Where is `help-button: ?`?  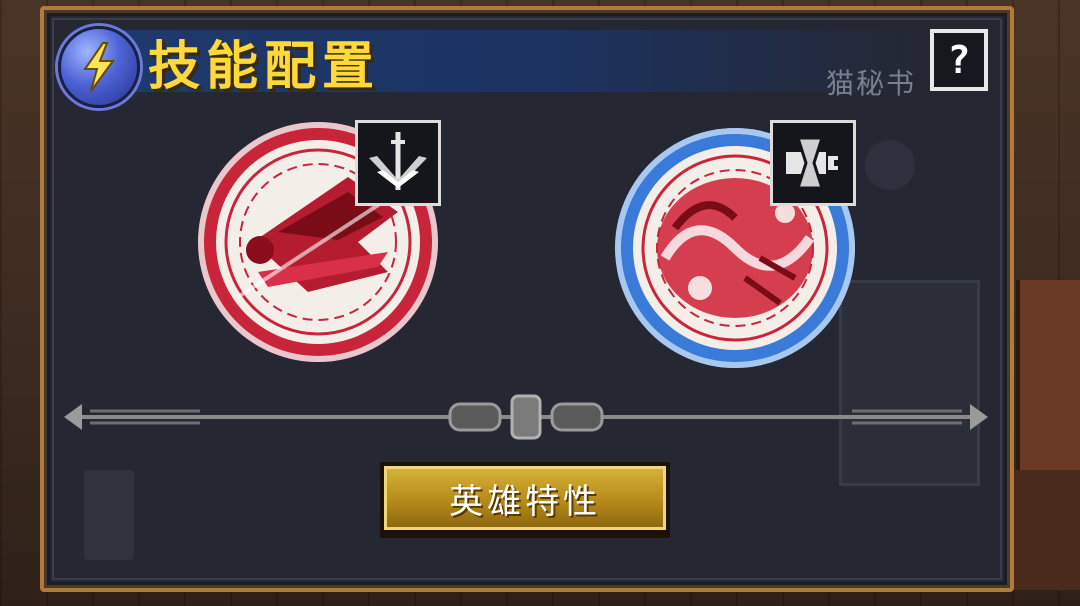 help-button: ? is located at coordinates (959, 60).